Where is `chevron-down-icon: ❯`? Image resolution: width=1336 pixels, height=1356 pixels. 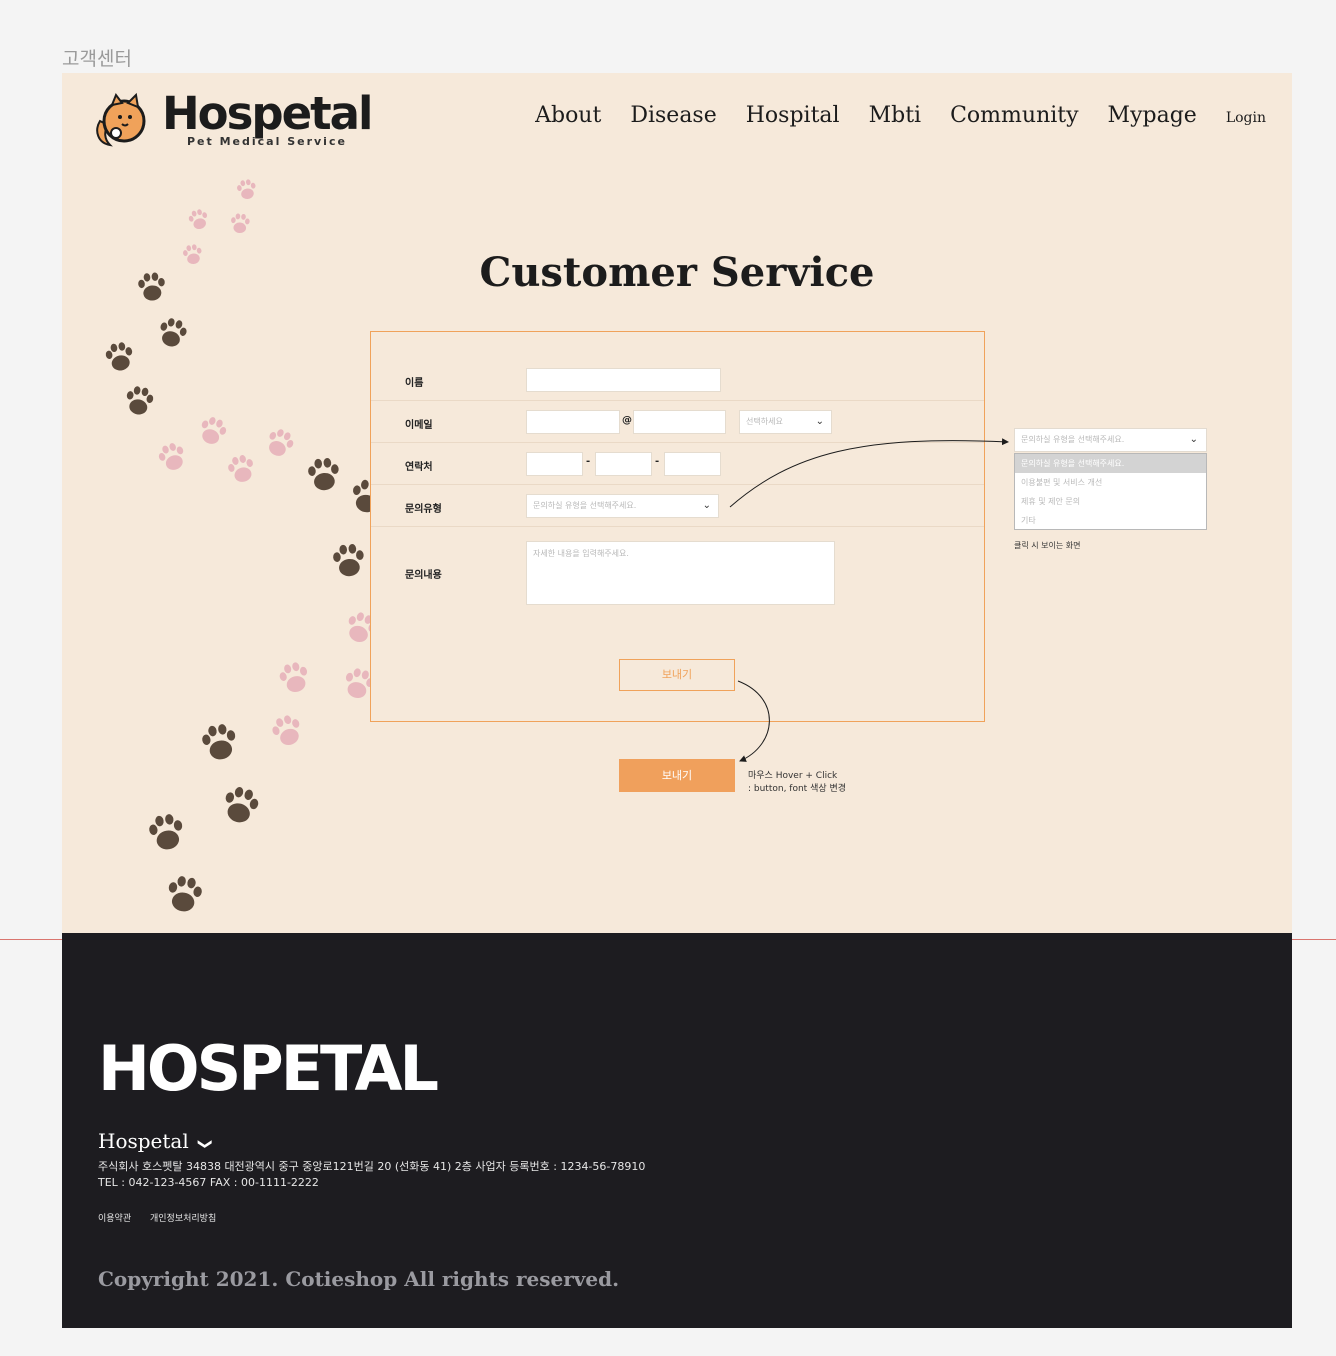
chevron-down-icon: ❯ is located at coordinates (204, 1144).